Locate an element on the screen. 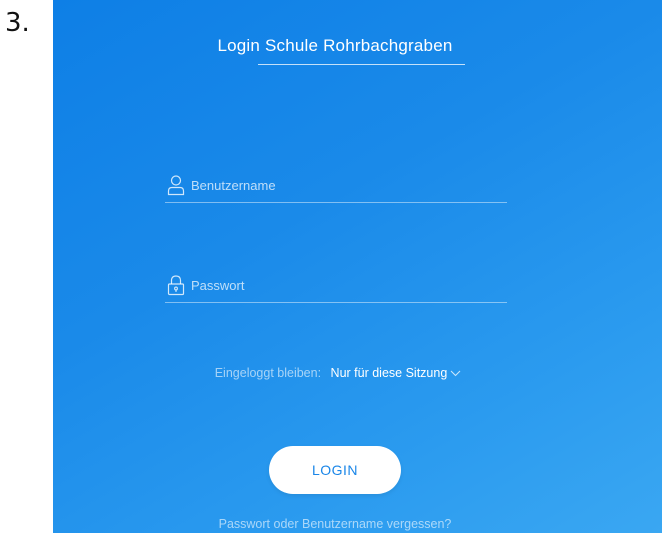 The width and height of the screenshot is (662, 533). username-field is located at coordinates (336, 187).